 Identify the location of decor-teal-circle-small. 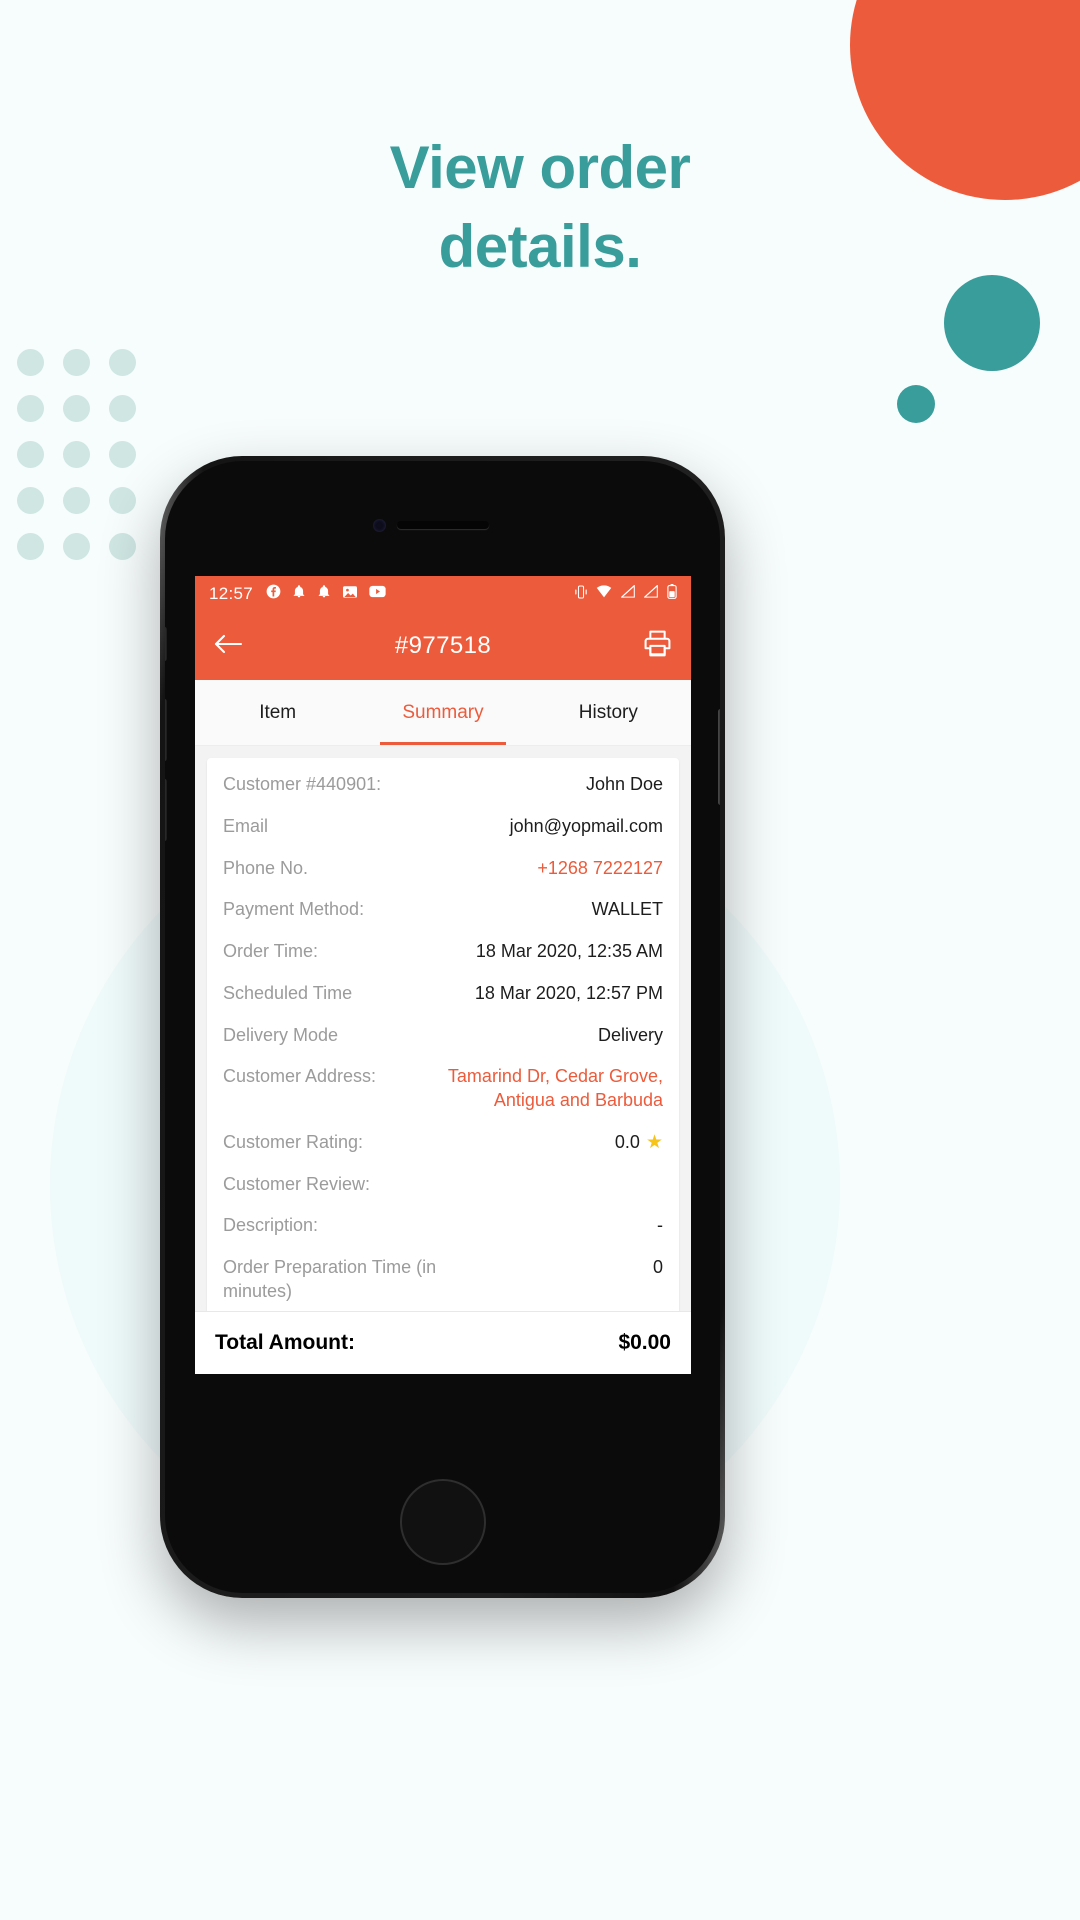
(916, 404).